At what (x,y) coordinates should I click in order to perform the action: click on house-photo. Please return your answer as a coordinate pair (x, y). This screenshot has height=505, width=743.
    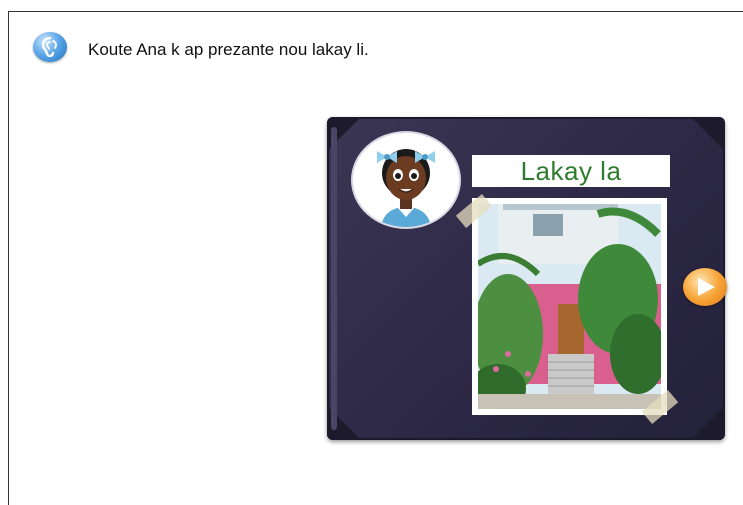
    Looking at the image, I should click on (569, 306).